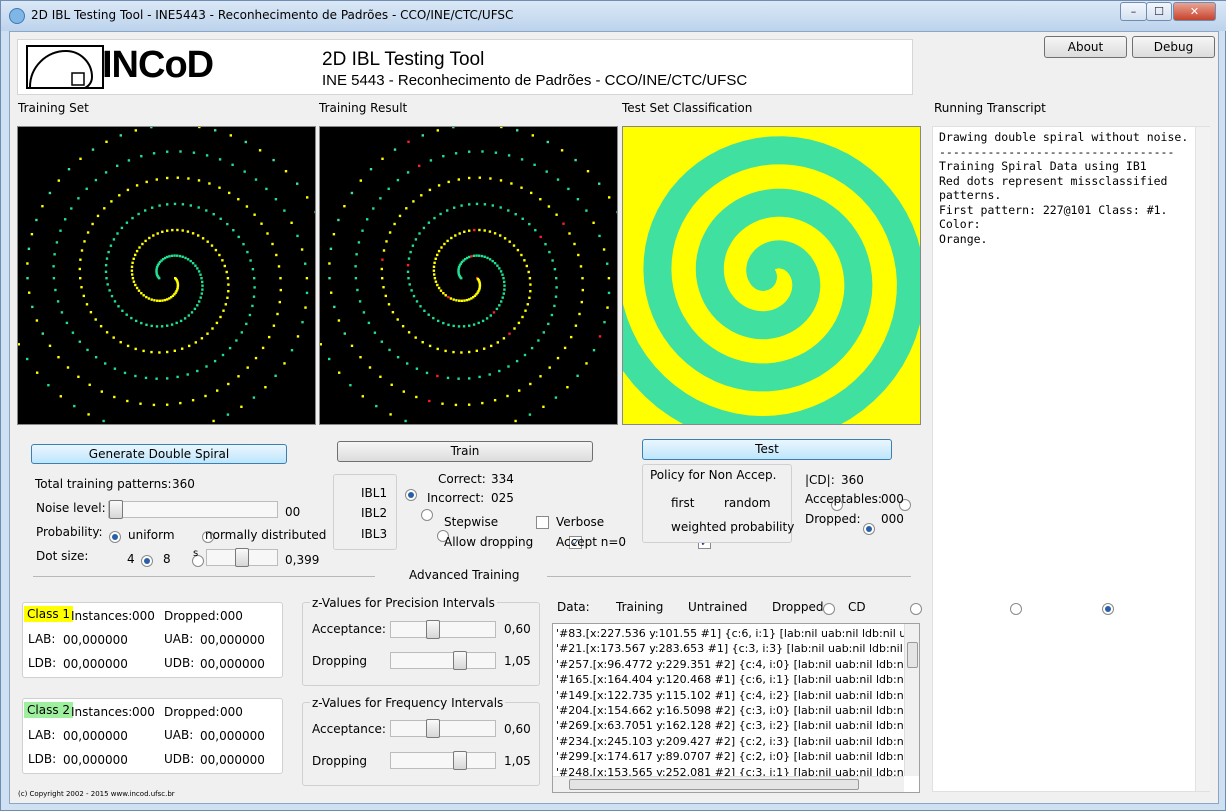  I want to click on precision-acceptance-slider, so click(443, 629).